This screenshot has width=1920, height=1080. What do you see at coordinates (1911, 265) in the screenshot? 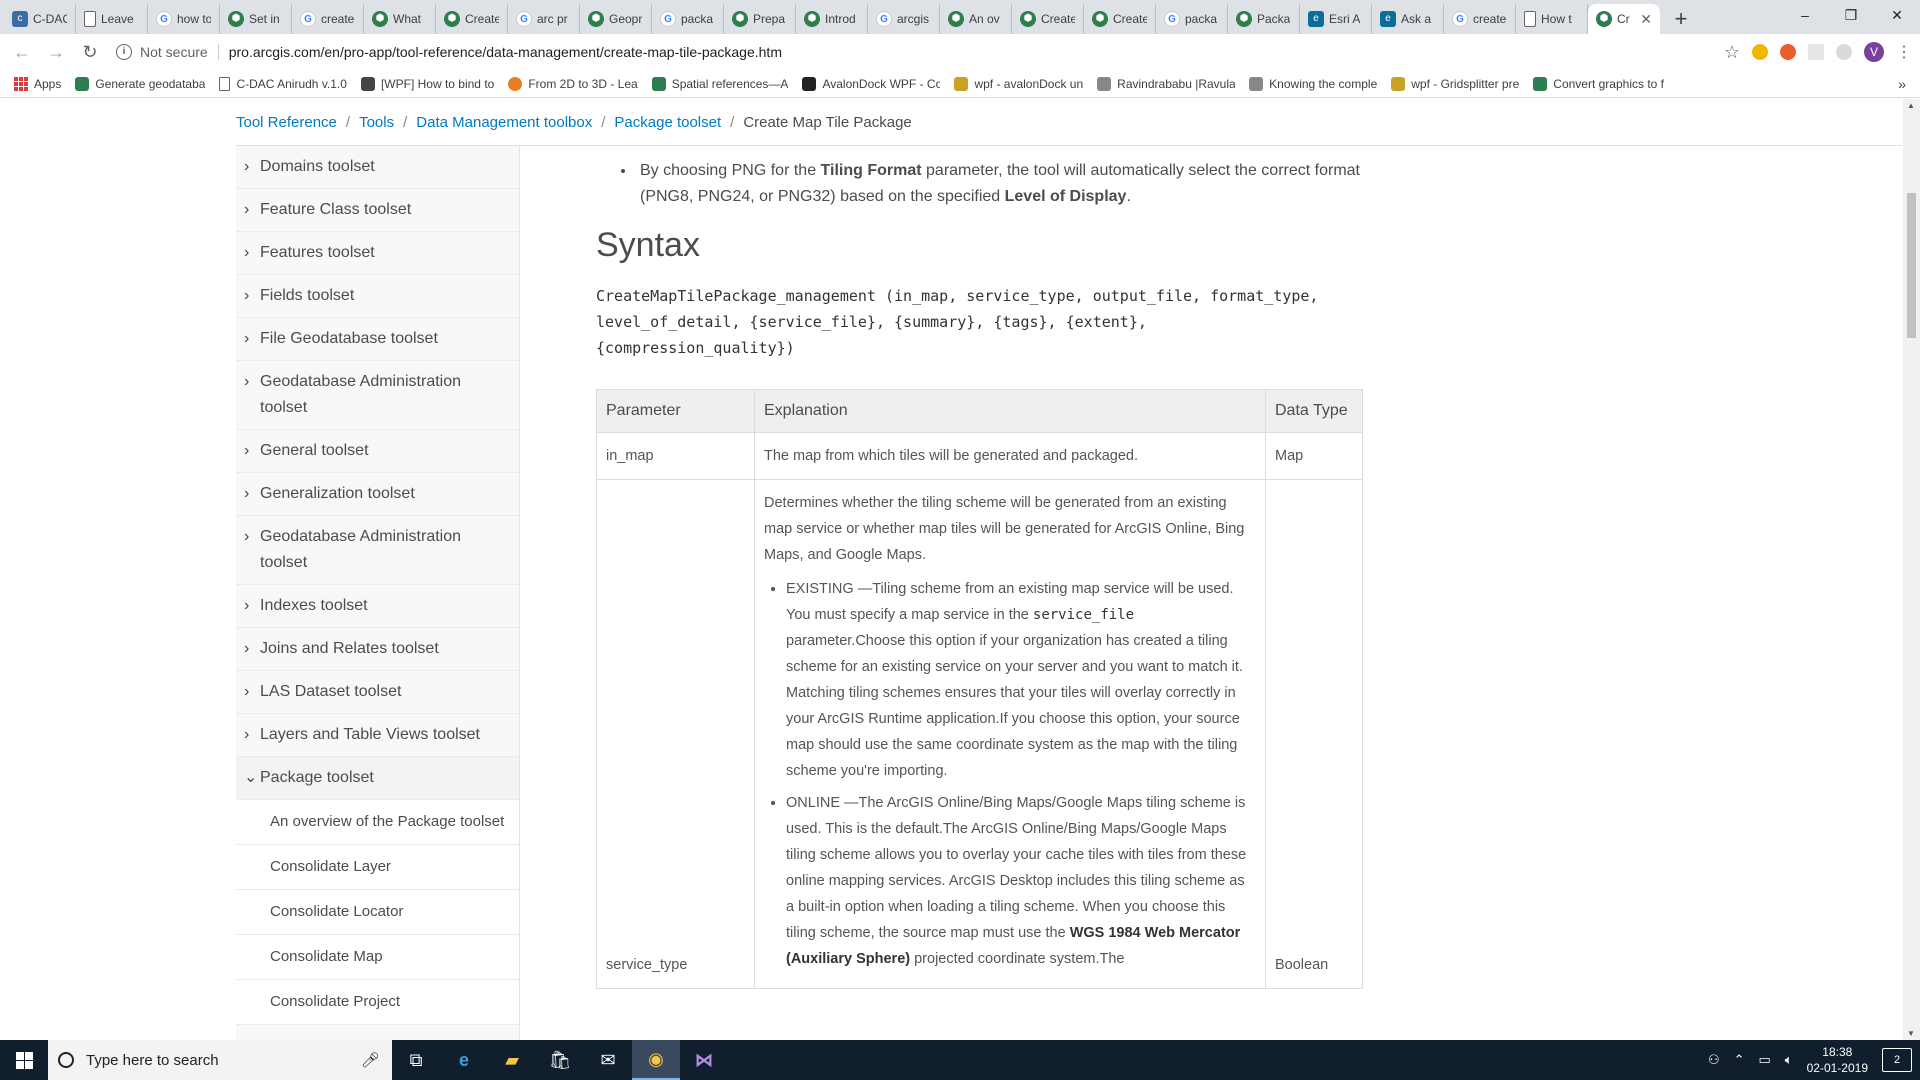
I see `scrollbar-thumb` at bounding box center [1911, 265].